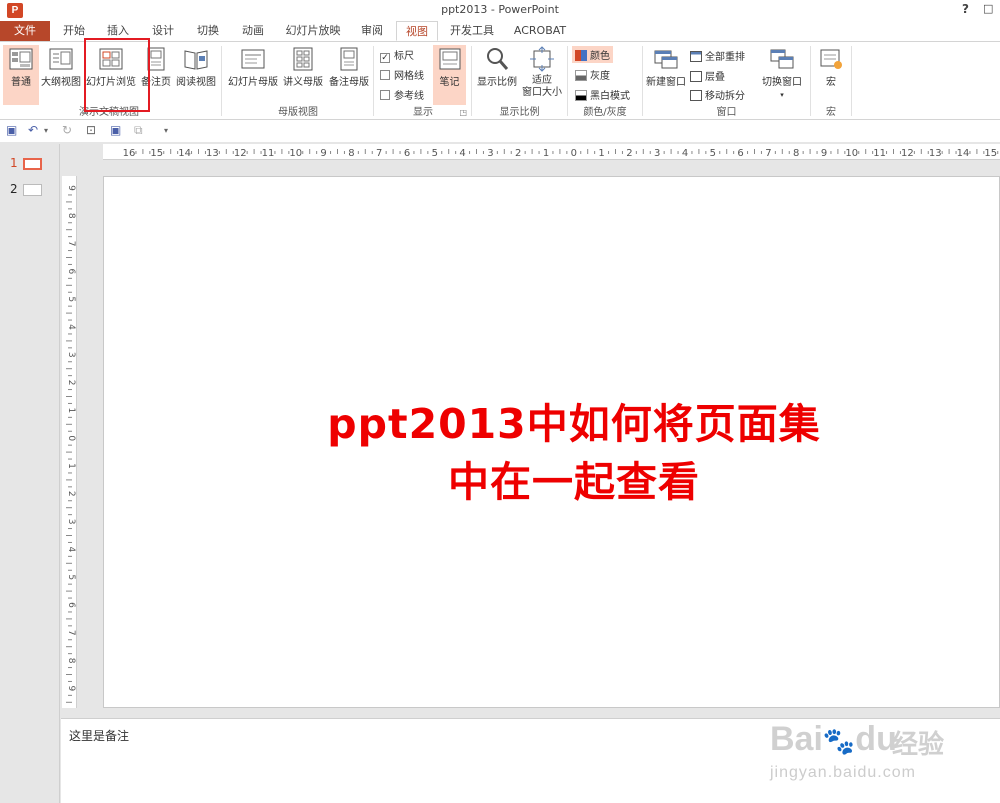 This screenshot has width=1000, height=803. I want to click on ruler-label: 13, so click(212, 153).